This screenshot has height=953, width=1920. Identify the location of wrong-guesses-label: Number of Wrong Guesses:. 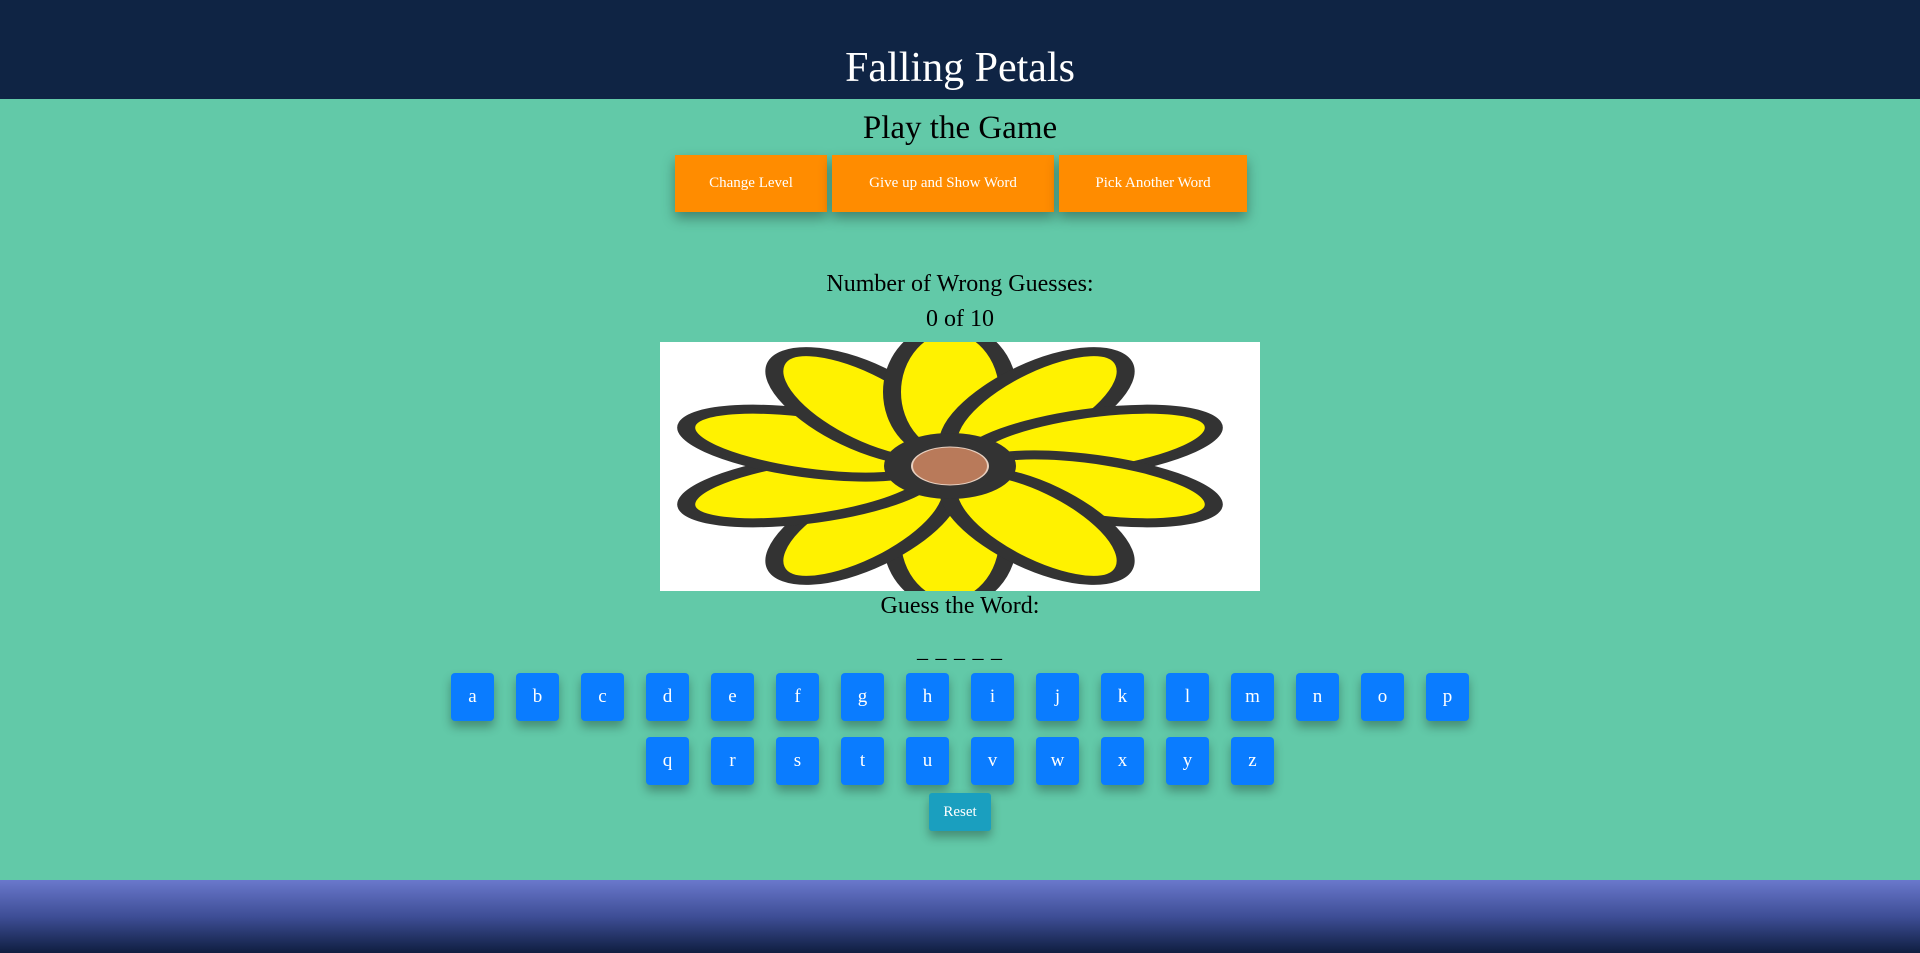
(960, 284).